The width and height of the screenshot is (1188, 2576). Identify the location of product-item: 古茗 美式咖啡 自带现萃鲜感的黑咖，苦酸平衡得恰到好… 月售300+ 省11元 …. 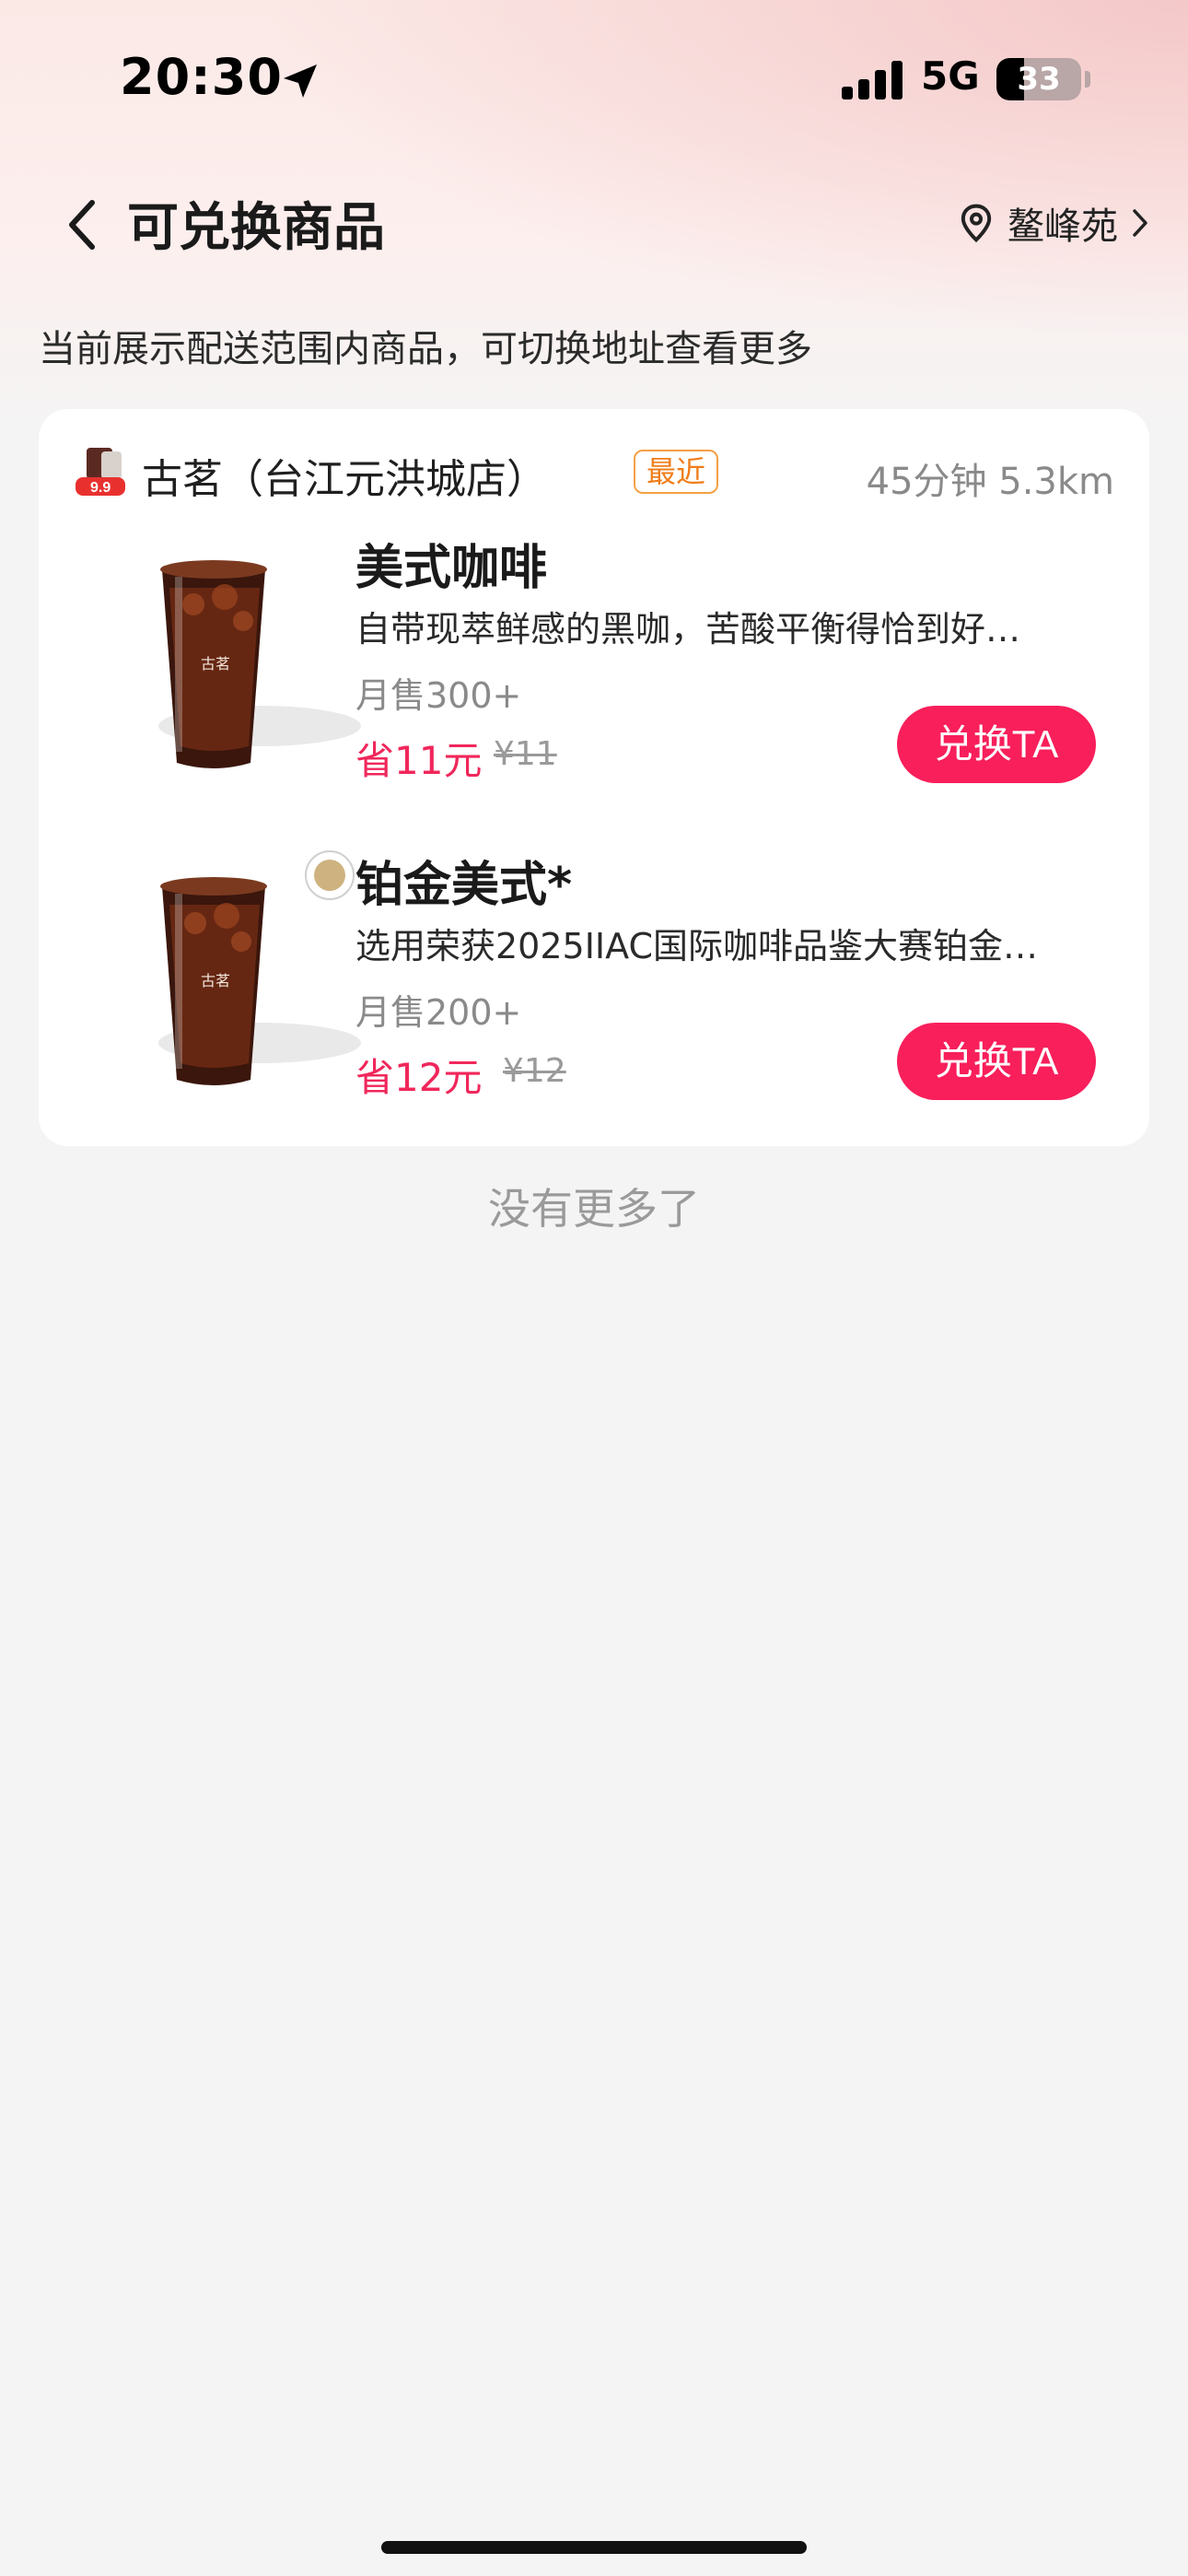
(594, 667).